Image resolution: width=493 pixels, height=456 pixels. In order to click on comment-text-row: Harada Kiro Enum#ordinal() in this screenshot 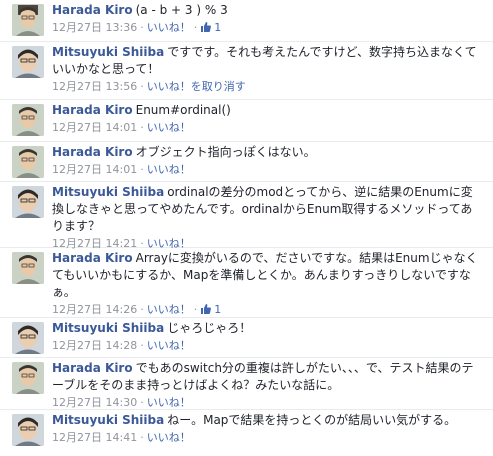, I will do `click(267, 110)`.